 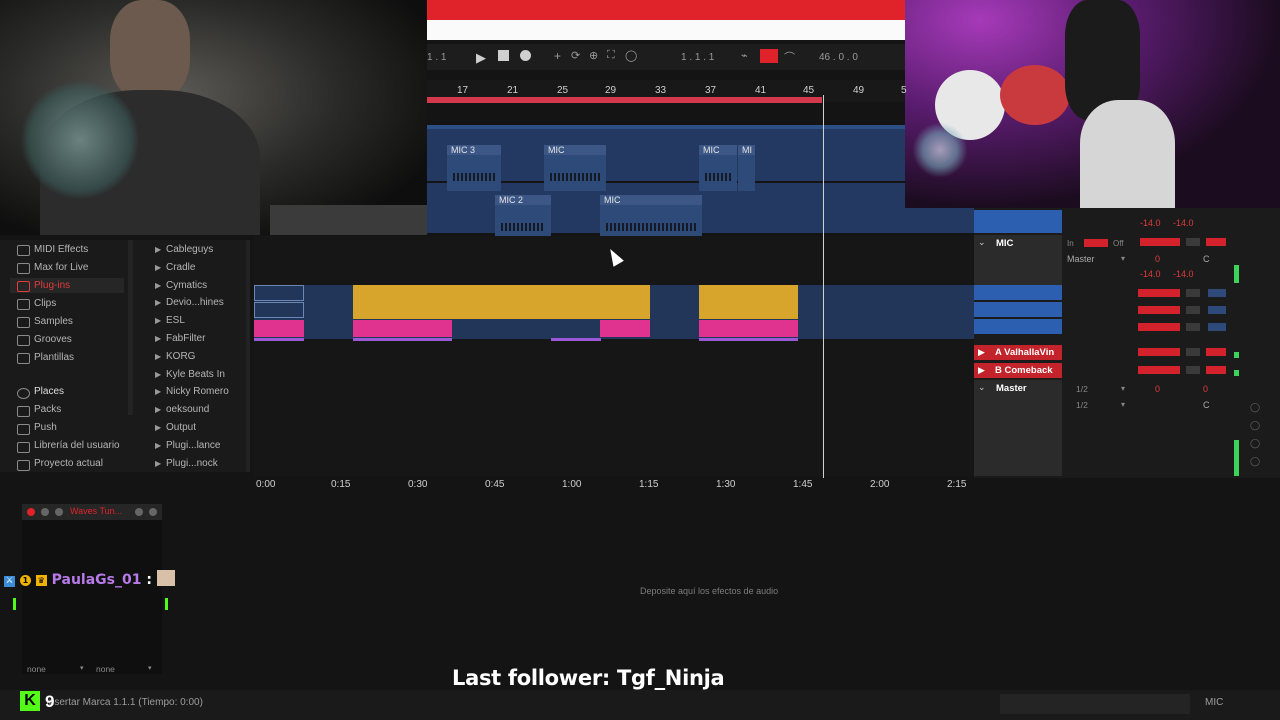 What do you see at coordinates (36, 669) in the screenshot?
I see `input-select: none` at bounding box center [36, 669].